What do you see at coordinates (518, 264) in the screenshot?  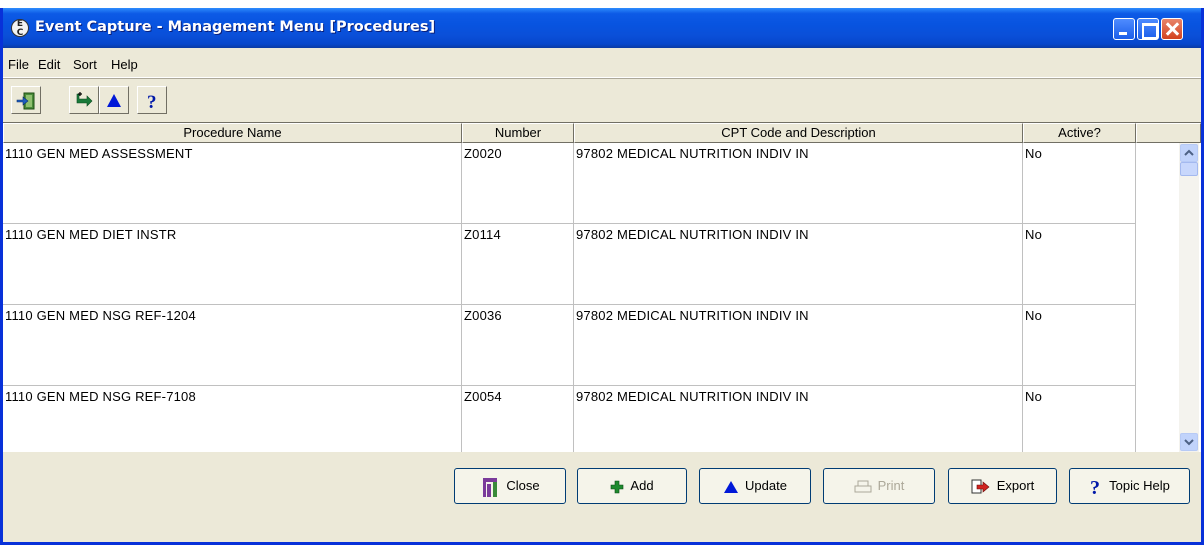 I see `cell-number: Z0114` at bounding box center [518, 264].